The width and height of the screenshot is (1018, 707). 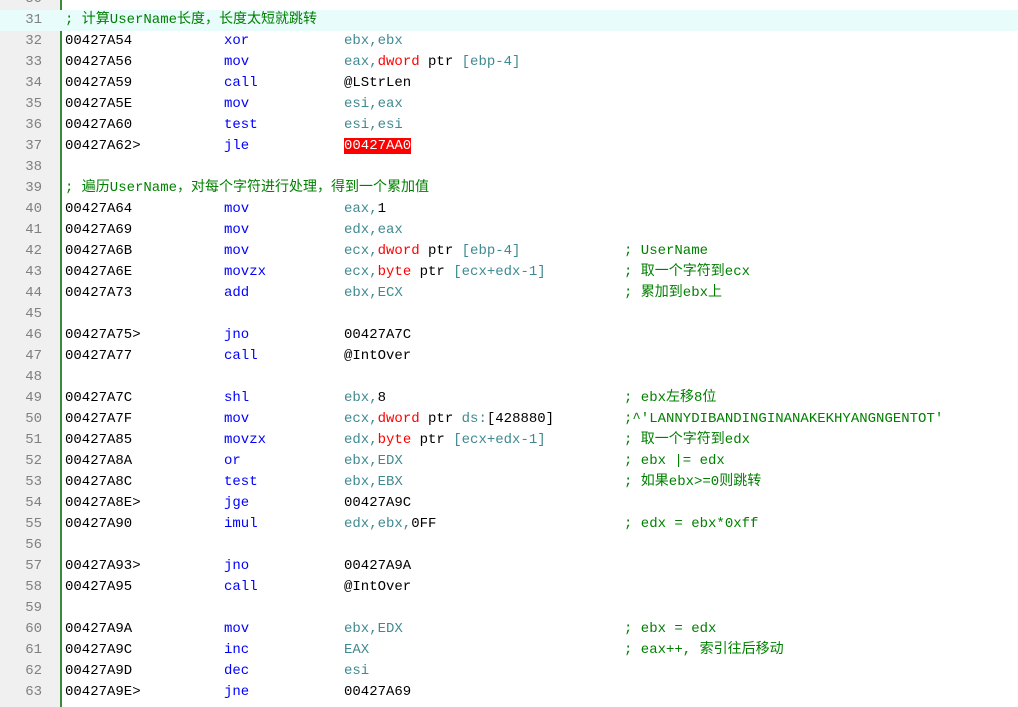 I want to click on code-line: 30, so click(x=509, y=5).